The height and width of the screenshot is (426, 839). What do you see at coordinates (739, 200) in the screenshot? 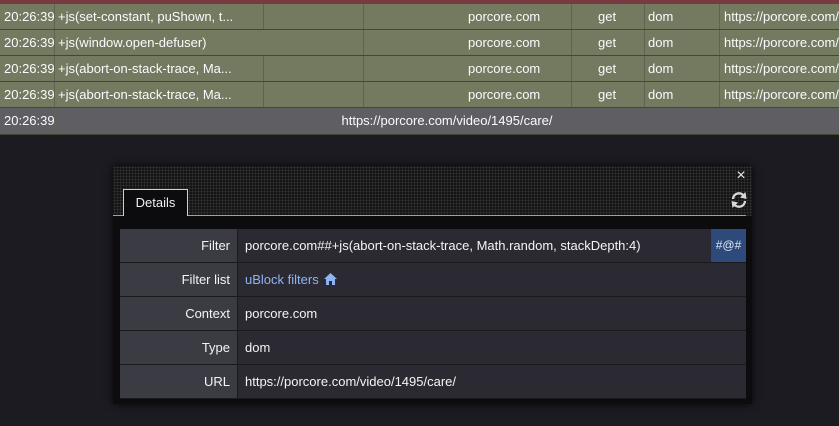
I see `refresh-icon` at bounding box center [739, 200].